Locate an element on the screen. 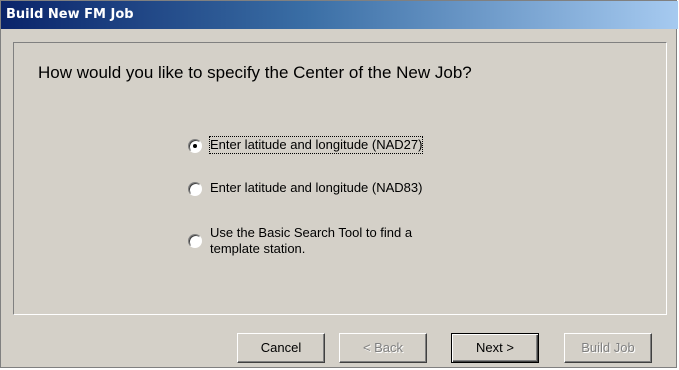  cancel-button: Cancel is located at coordinates (281, 348).